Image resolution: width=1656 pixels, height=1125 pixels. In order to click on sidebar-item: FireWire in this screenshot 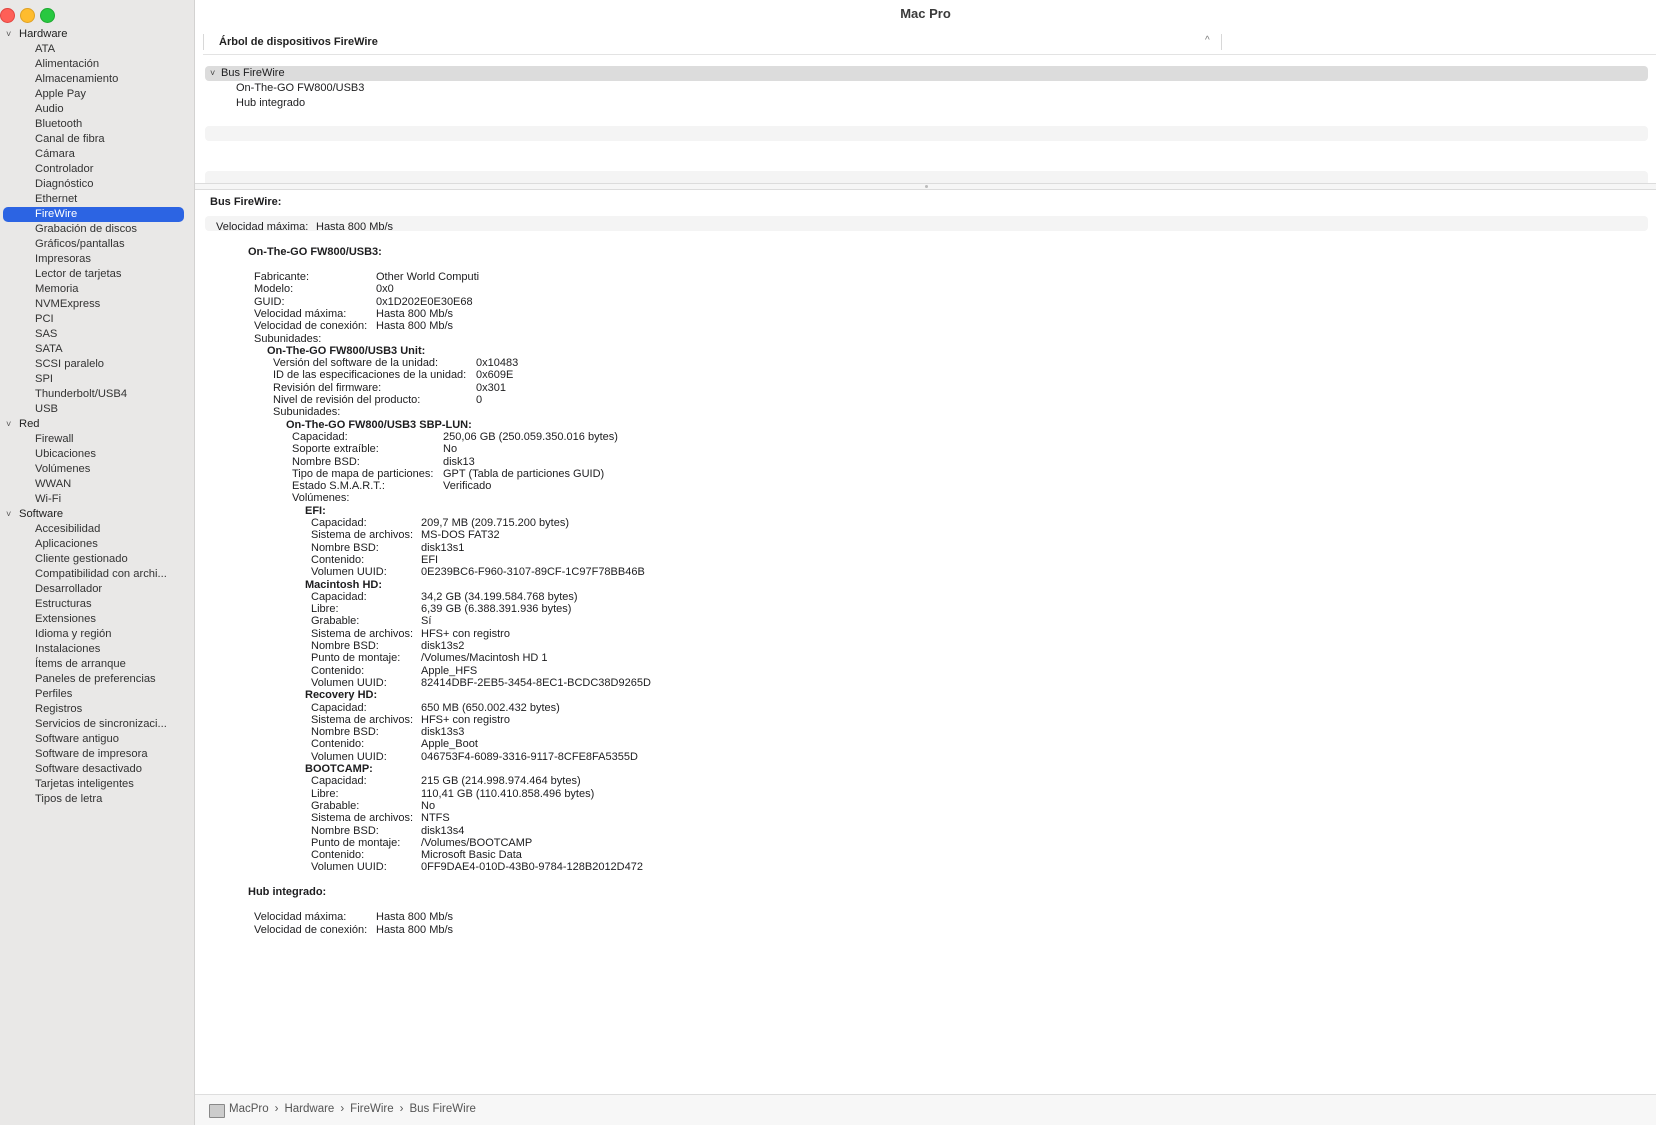, I will do `click(93, 214)`.